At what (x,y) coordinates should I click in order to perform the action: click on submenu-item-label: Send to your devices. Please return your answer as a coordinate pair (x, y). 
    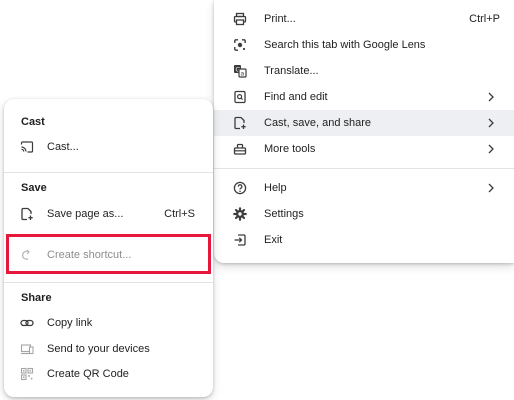
    Looking at the image, I should click on (98, 349).